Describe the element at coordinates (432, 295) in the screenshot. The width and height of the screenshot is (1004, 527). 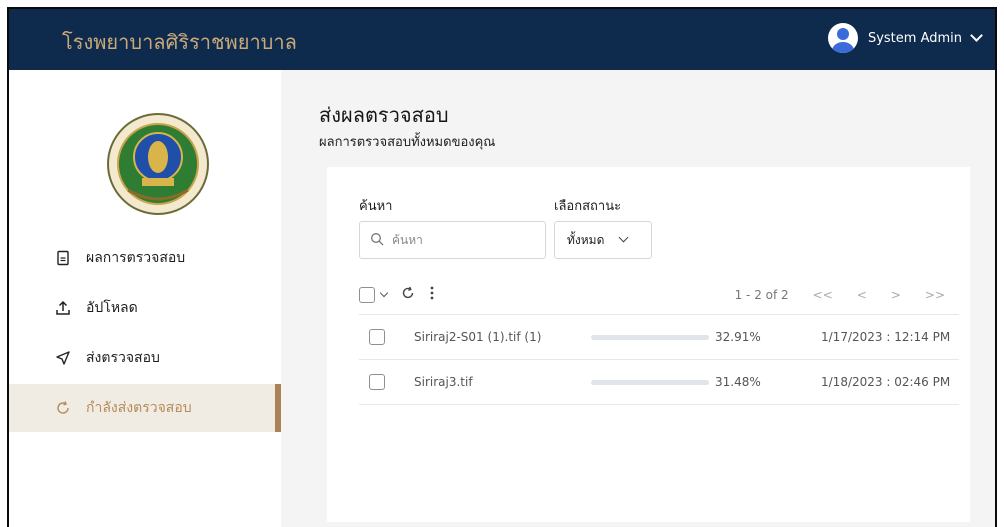
I see `more-options-icon` at that location.